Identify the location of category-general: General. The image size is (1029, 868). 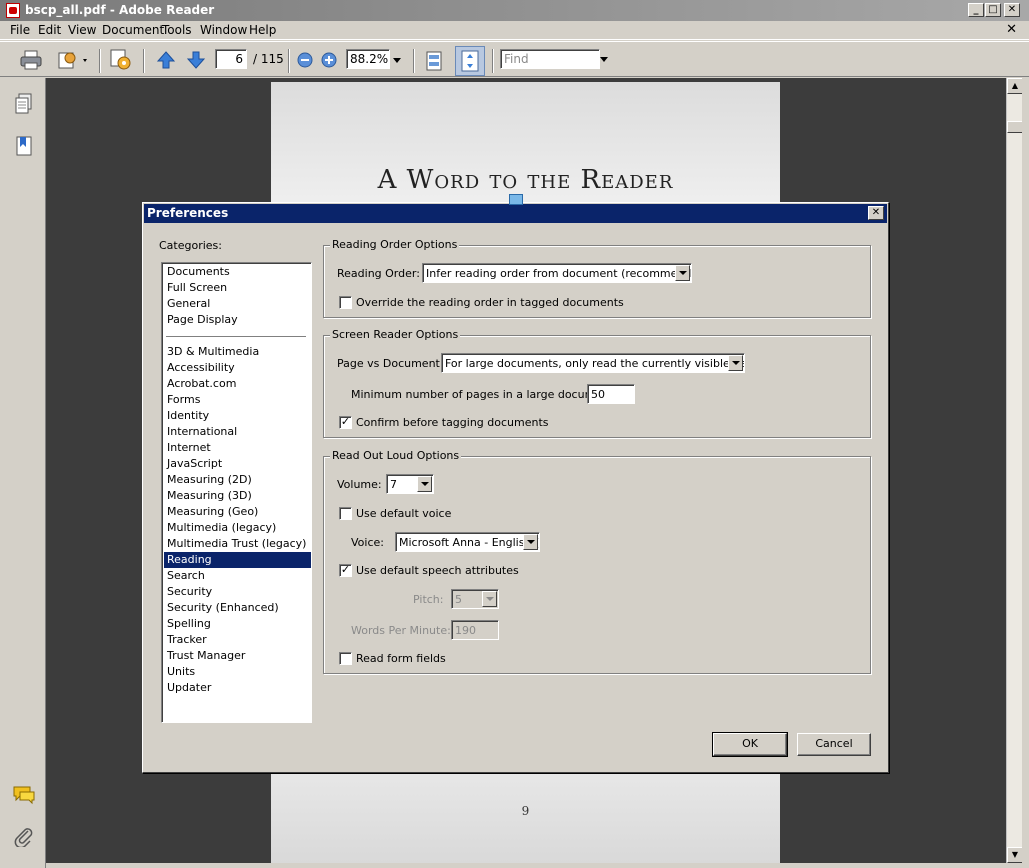
(237, 304).